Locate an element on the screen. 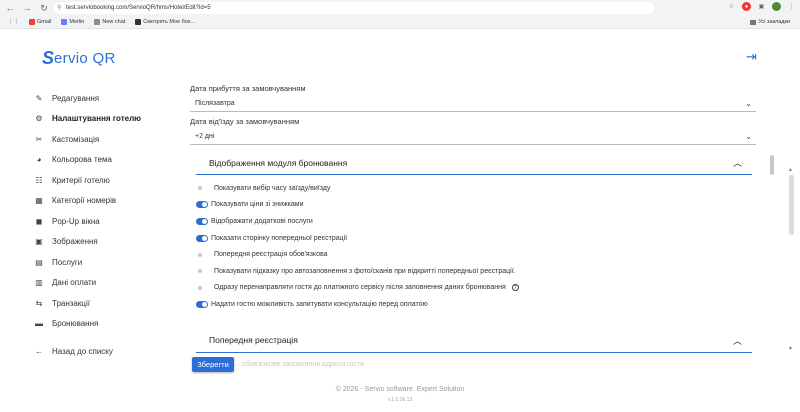 This screenshot has width=800, height=412. menu-dots-icon: ⋮ is located at coordinates (791, 6).